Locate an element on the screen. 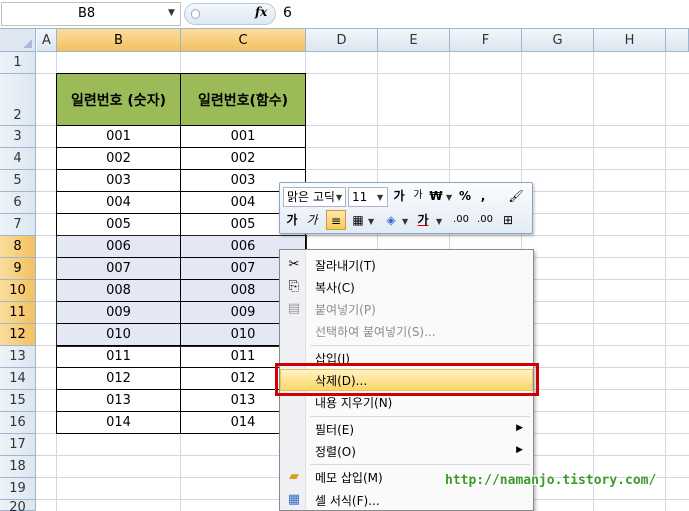 The height and width of the screenshot is (511, 689). percent-button: % is located at coordinates (465, 196).